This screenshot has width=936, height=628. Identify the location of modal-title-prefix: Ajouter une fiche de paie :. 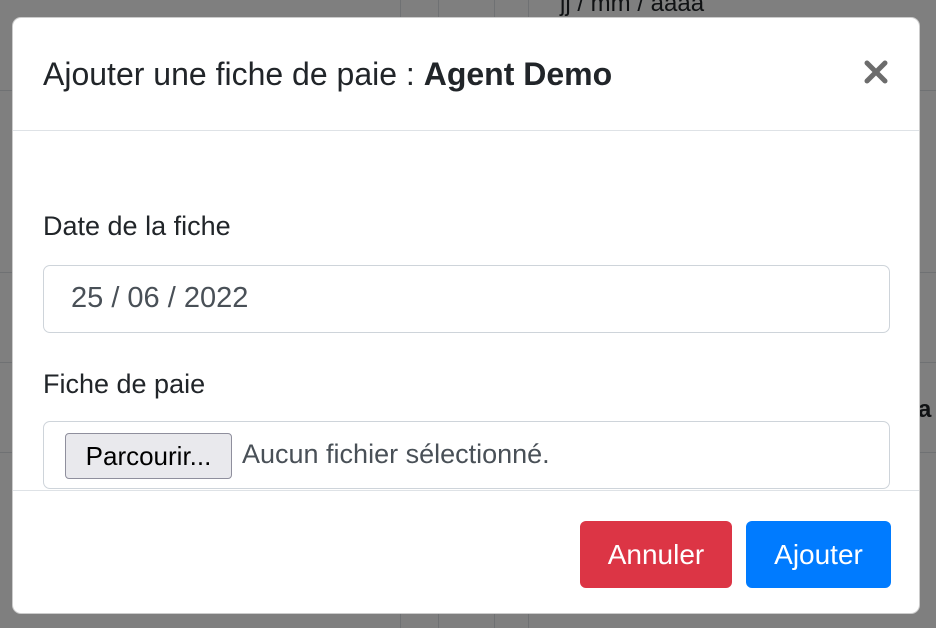
(233, 74).